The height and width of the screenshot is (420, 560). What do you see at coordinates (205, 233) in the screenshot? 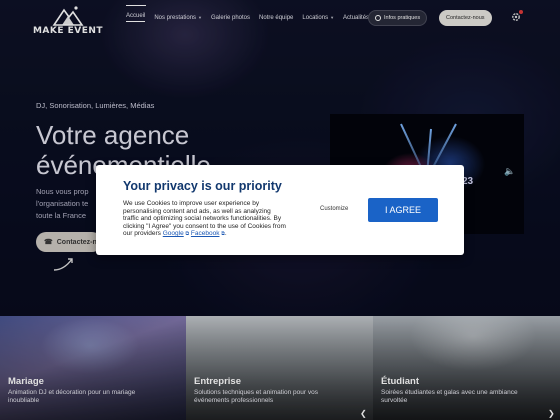
I see `facebook-link: Facebook` at bounding box center [205, 233].